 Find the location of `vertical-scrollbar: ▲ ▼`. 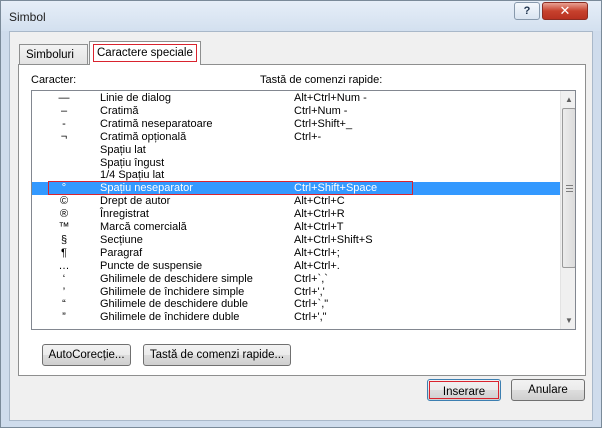

vertical-scrollbar: ▲ ▼ is located at coordinates (567, 210).